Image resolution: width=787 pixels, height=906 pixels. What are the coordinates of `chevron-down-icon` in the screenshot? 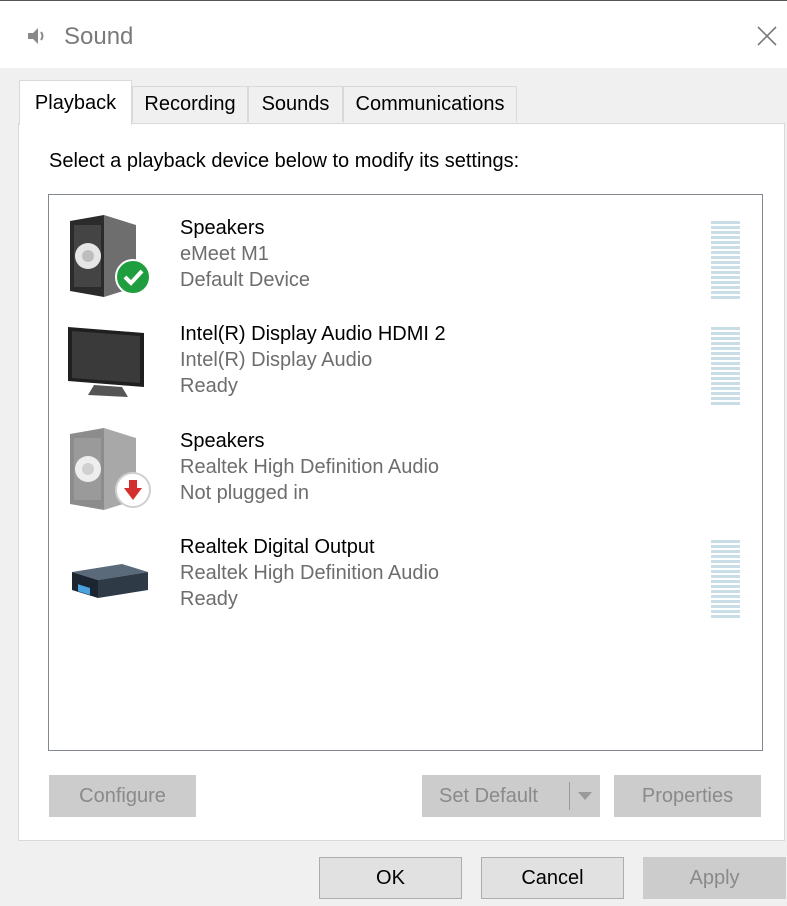 It's located at (585, 796).